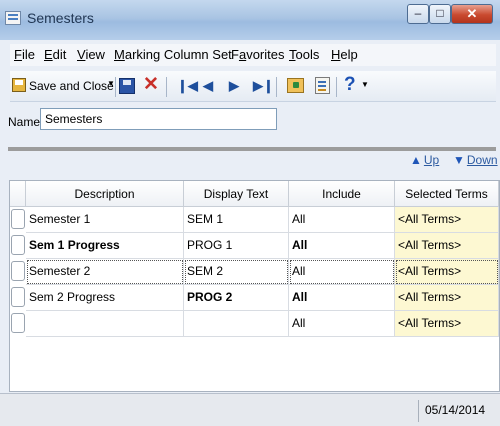  I want to click on menu-marking-column-set: Marking Column Set, so click(173, 54).